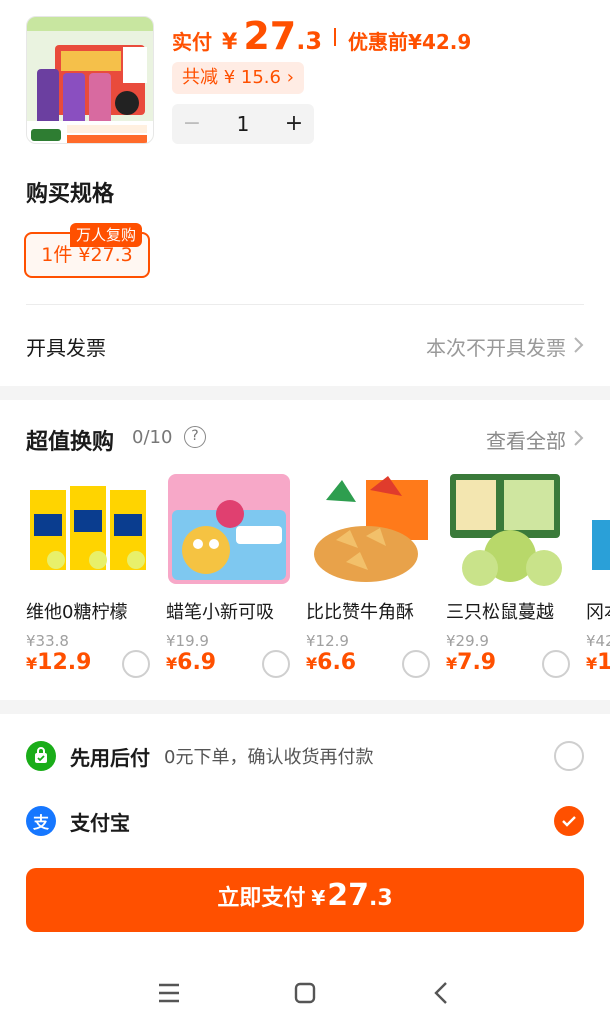 The width and height of the screenshot is (610, 1026). What do you see at coordinates (305, 821) in the screenshot?
I see `alipay-option: 支 支付宝` at bounding box center [305, 821].